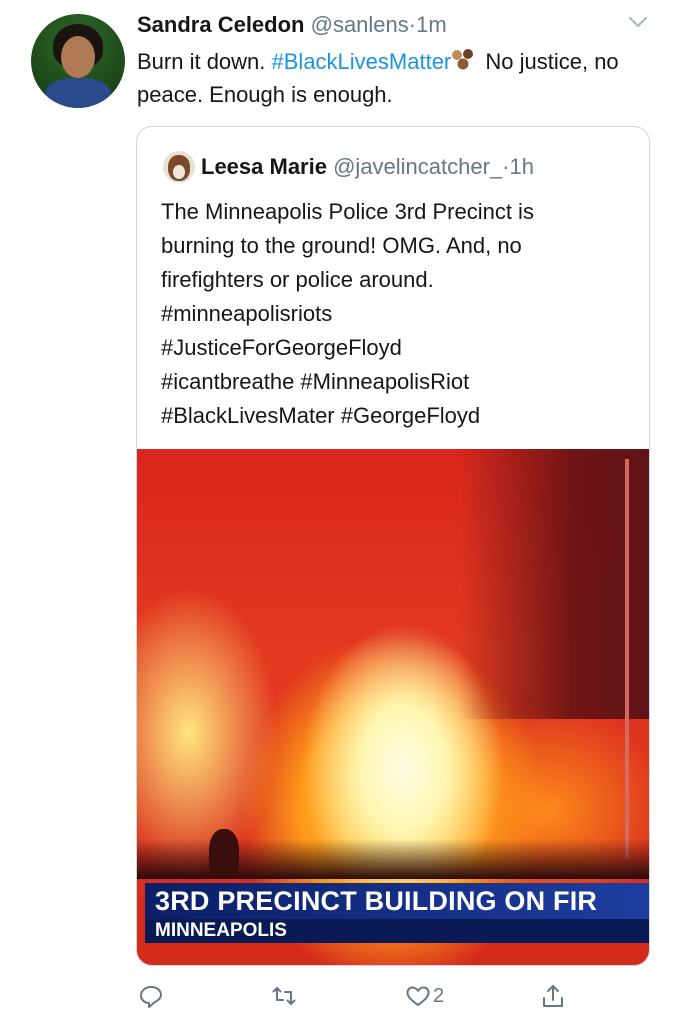 Image resolution: width=681 pixels, height=1024 pixels. Describe the element at coordinates (297, 279) in the screenshot. I see `quoted-text-line: firefighters or police around.` at that location.